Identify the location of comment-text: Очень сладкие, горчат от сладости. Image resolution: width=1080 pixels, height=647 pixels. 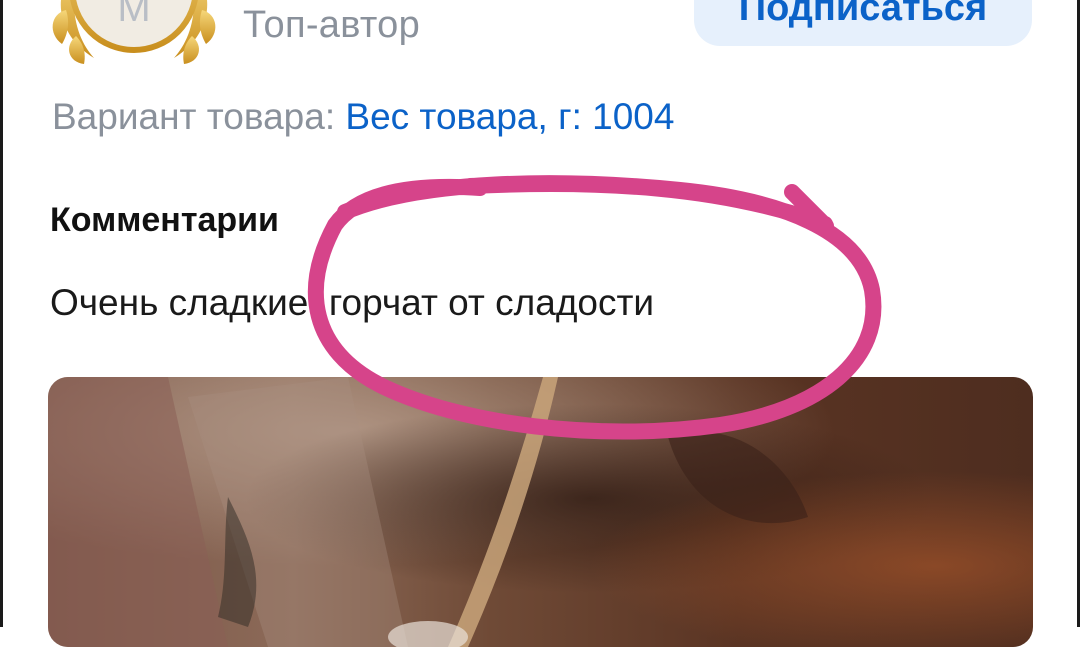
(352, 302).